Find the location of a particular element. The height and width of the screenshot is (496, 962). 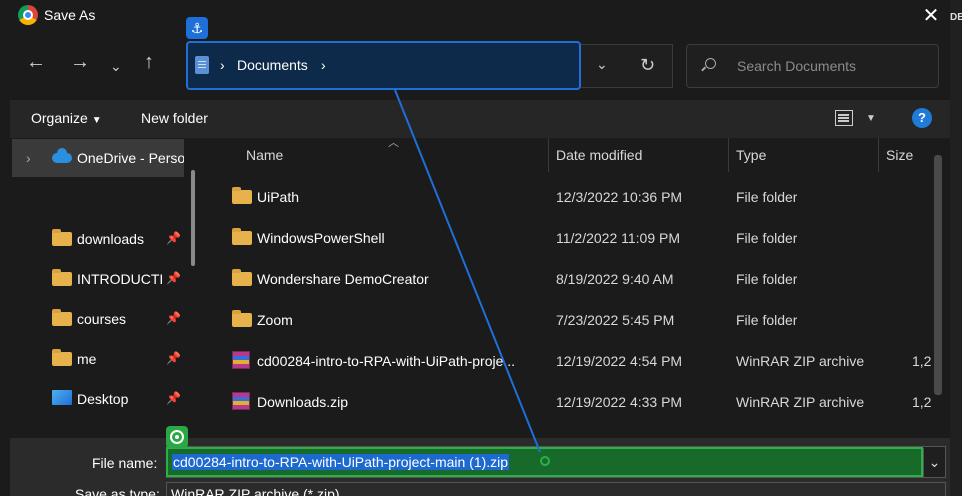

column-header-type: Type is located at coordinates (751, 155).